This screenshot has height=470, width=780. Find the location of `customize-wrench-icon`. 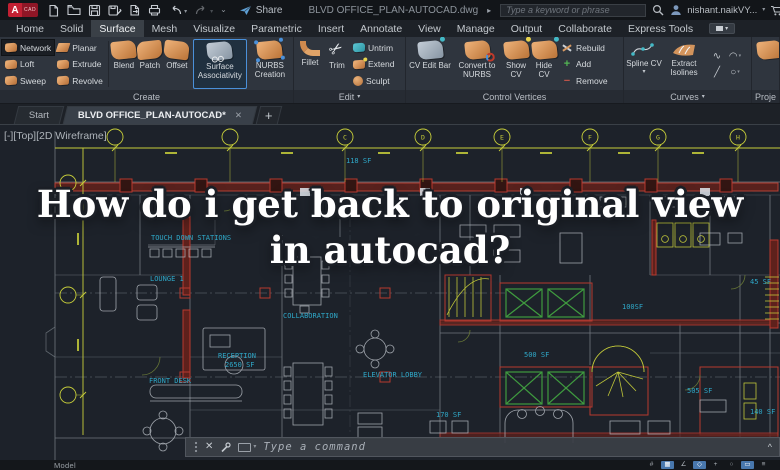

customize-wrench-icon is located at coordinates (225, 447).